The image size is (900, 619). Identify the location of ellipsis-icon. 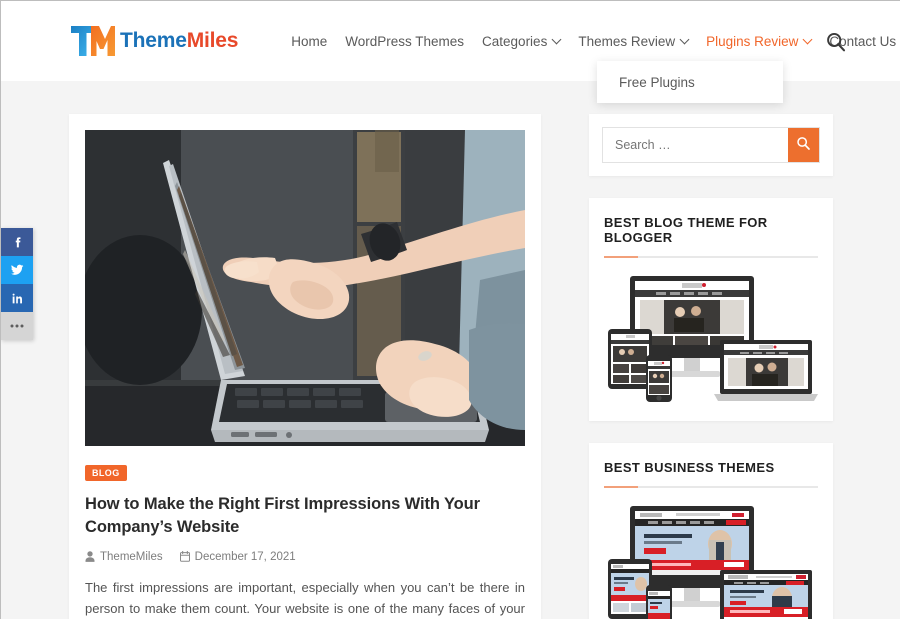
(17, 326).